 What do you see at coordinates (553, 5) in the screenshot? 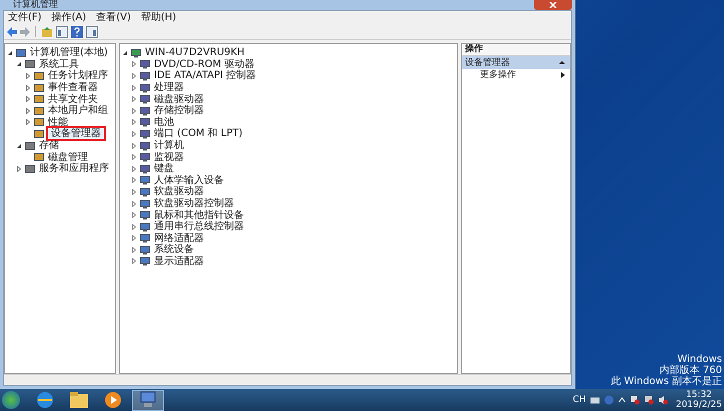
I see `close-button` at bounding box center [553, 5].